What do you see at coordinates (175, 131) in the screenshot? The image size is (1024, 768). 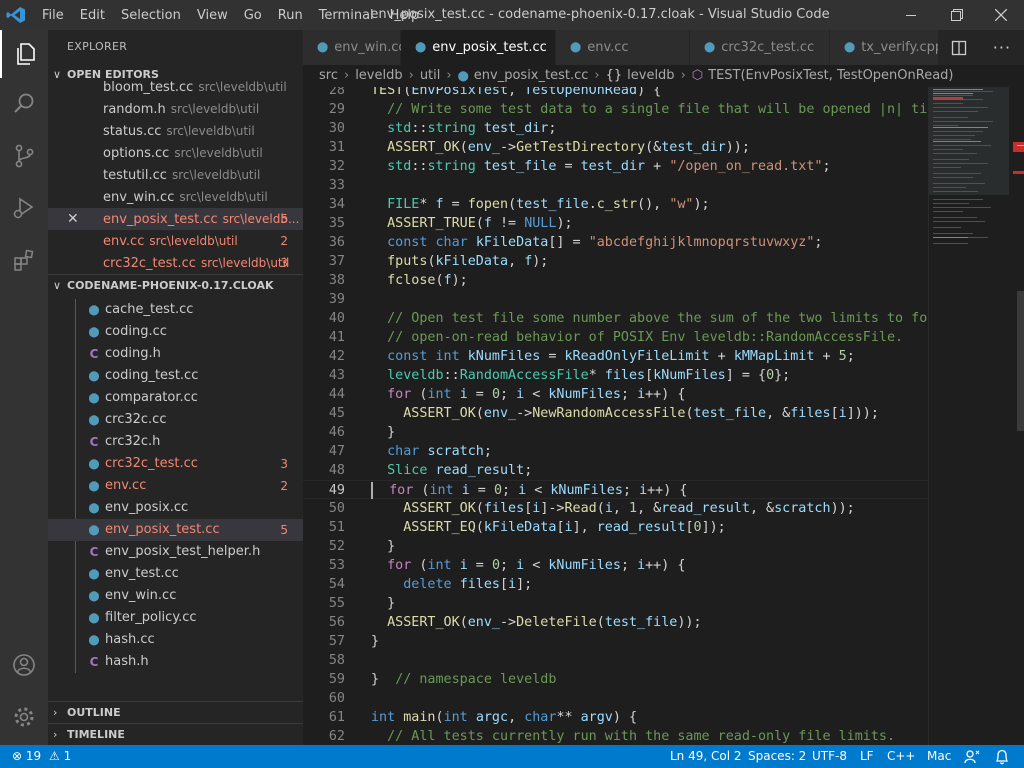 I see `open-editor-item: status.cc src\leveldb\util` at bounding box center [175, 131].